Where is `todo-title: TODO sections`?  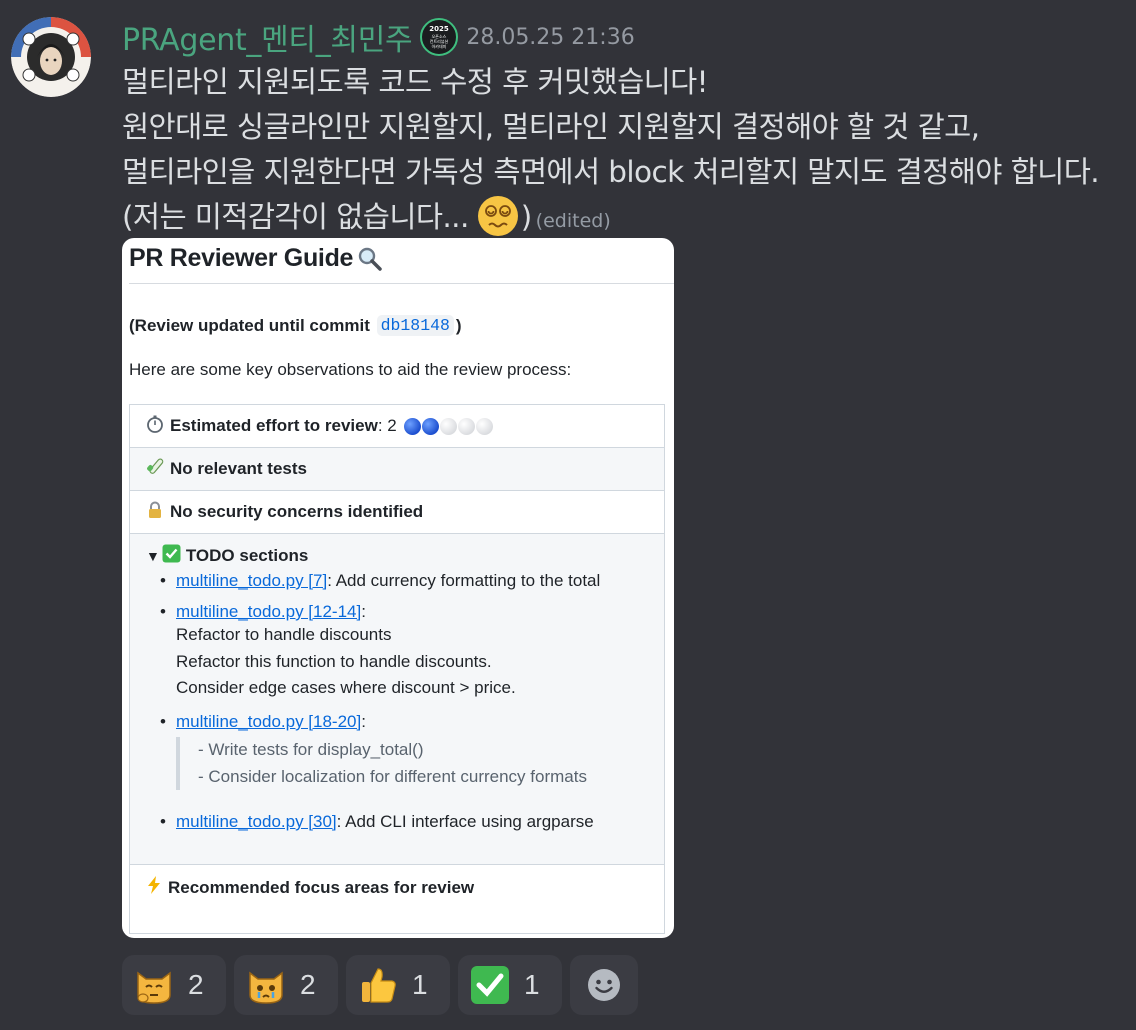
todo-title: TODO sections is located at coordinates (247, 555).